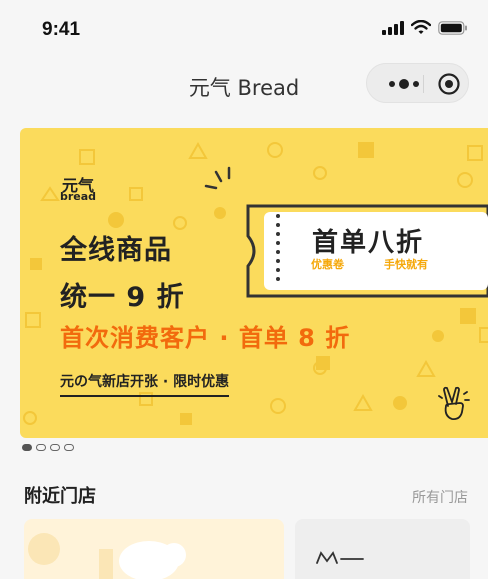 Image resolution: width=488 pixels, height=579 pixels. What do you see at coordinates (452, 27) in the screenshot?
I see `battery-icon` at bounding box center [452, 27].